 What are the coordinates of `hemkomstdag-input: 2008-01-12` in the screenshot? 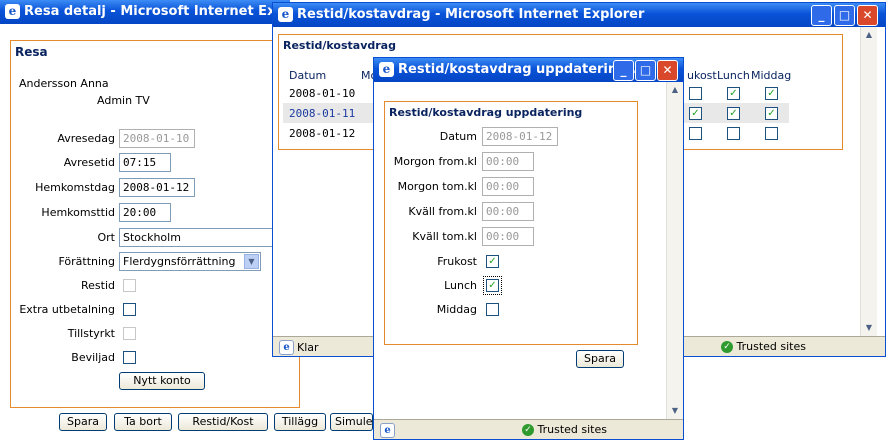 It's located at (157, 187).